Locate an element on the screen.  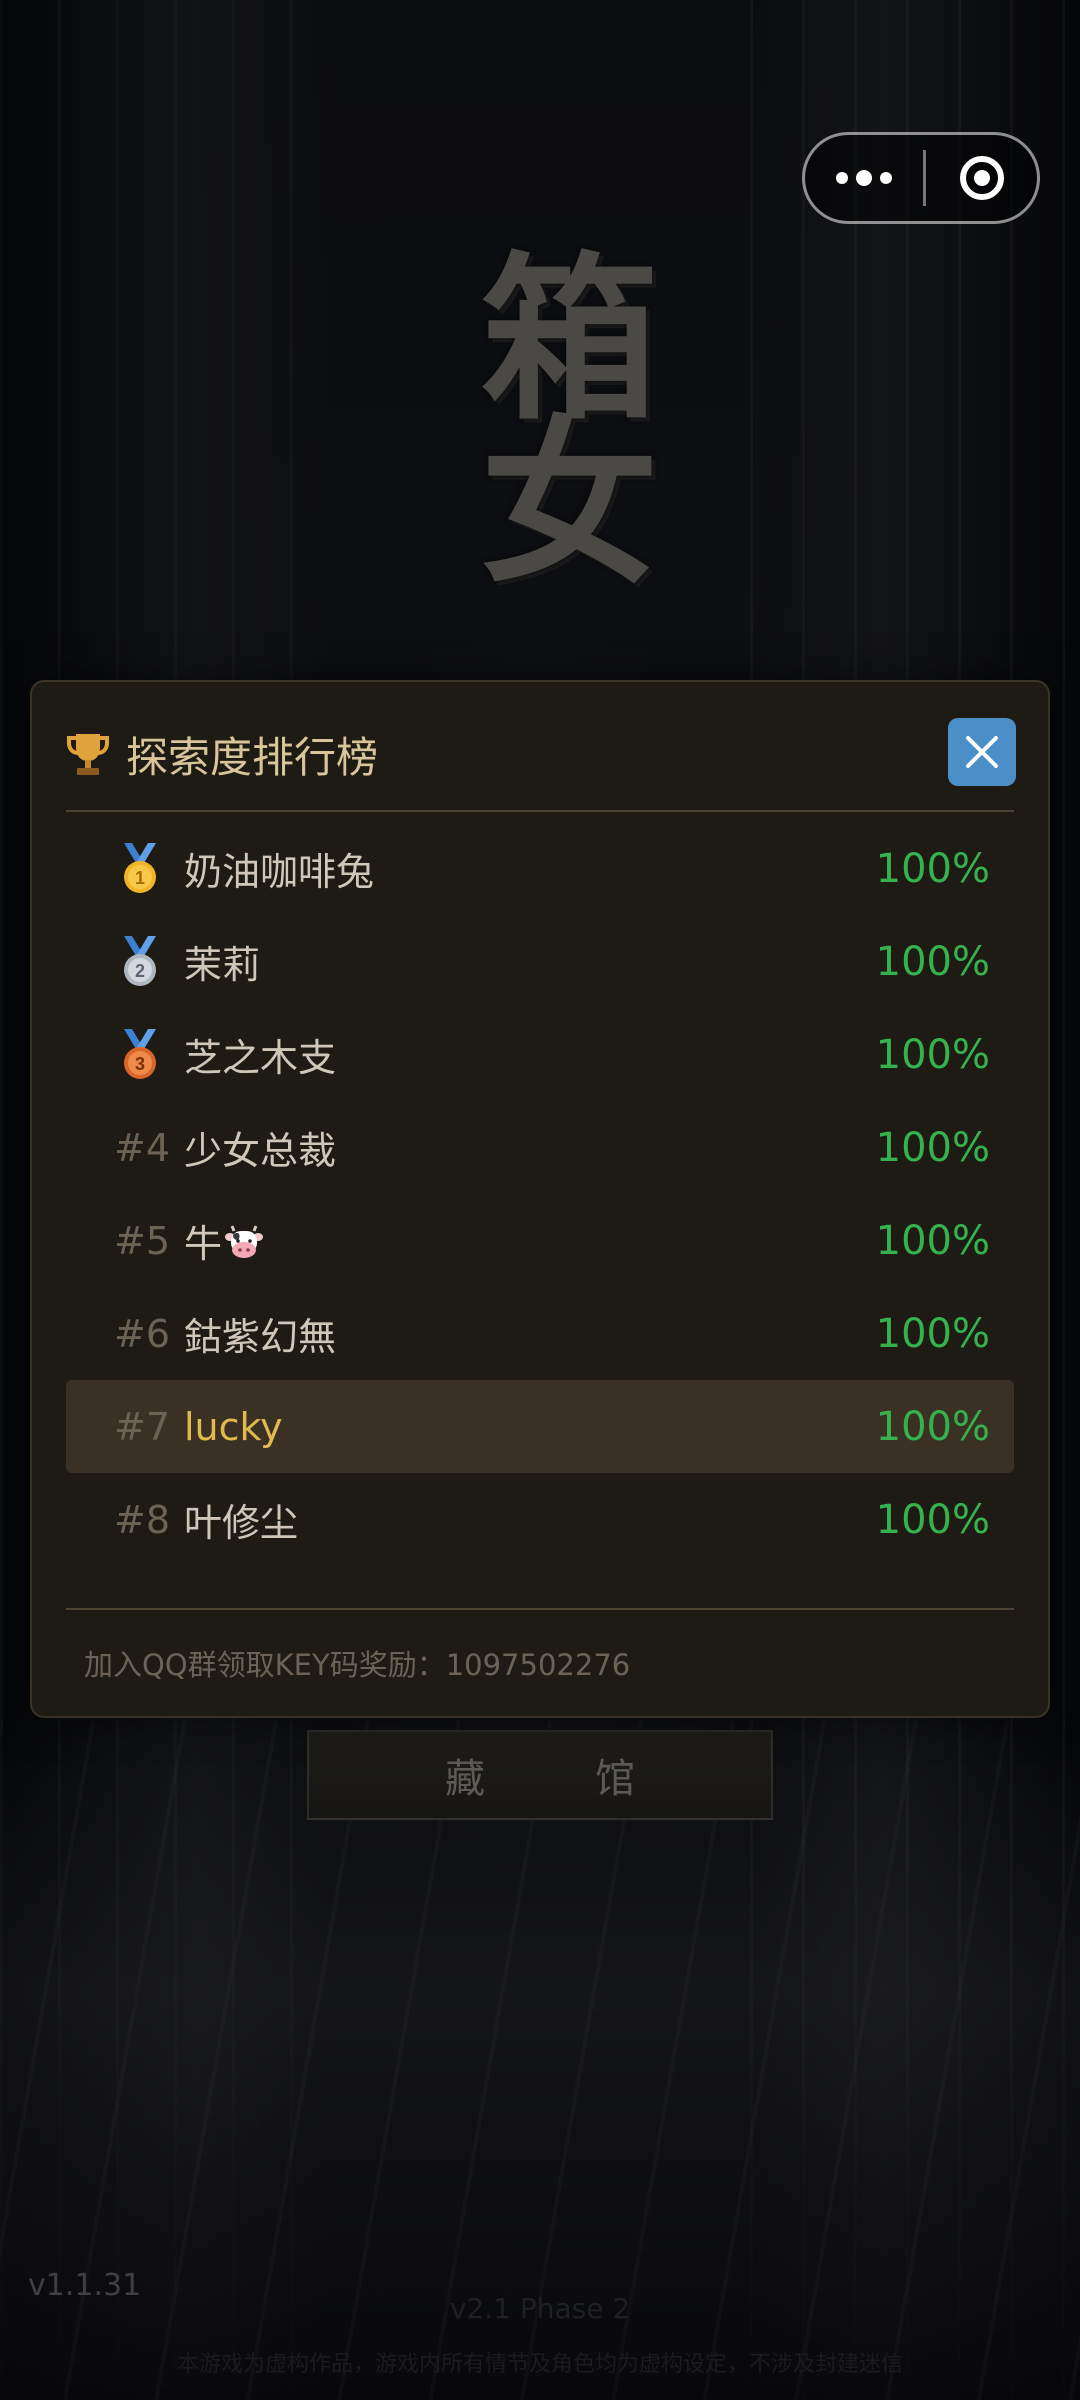
rank-cell: 3 is located at coordinates (125, 1055).